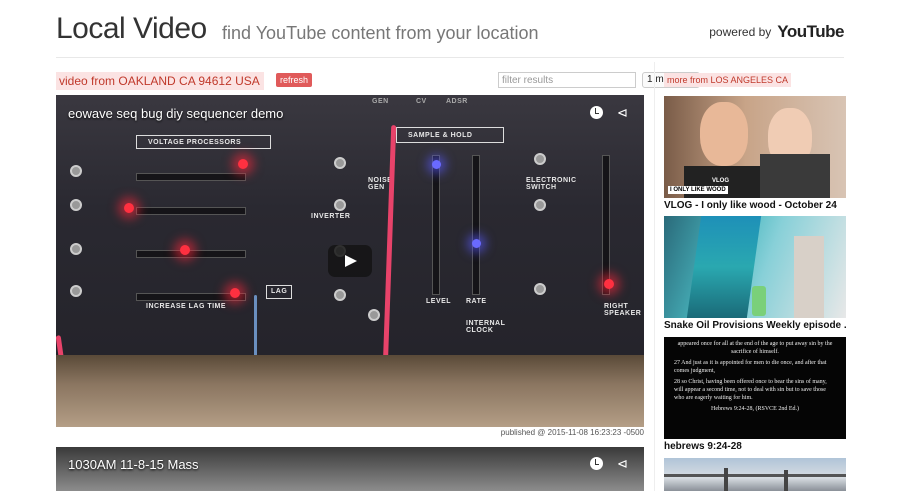 This screenshot has height=491, width=900. Describe the element at coordinates (380, 101) in the screenshot. I see `panel-label-gen: GEN` at that location.